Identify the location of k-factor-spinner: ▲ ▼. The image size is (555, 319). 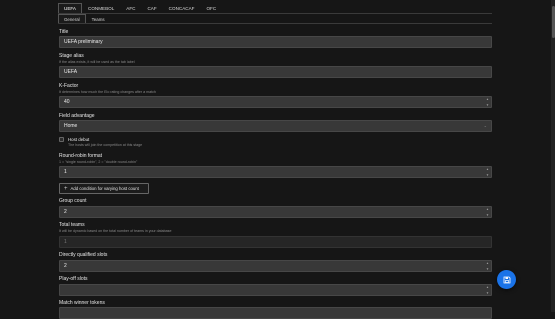
(487, 102).